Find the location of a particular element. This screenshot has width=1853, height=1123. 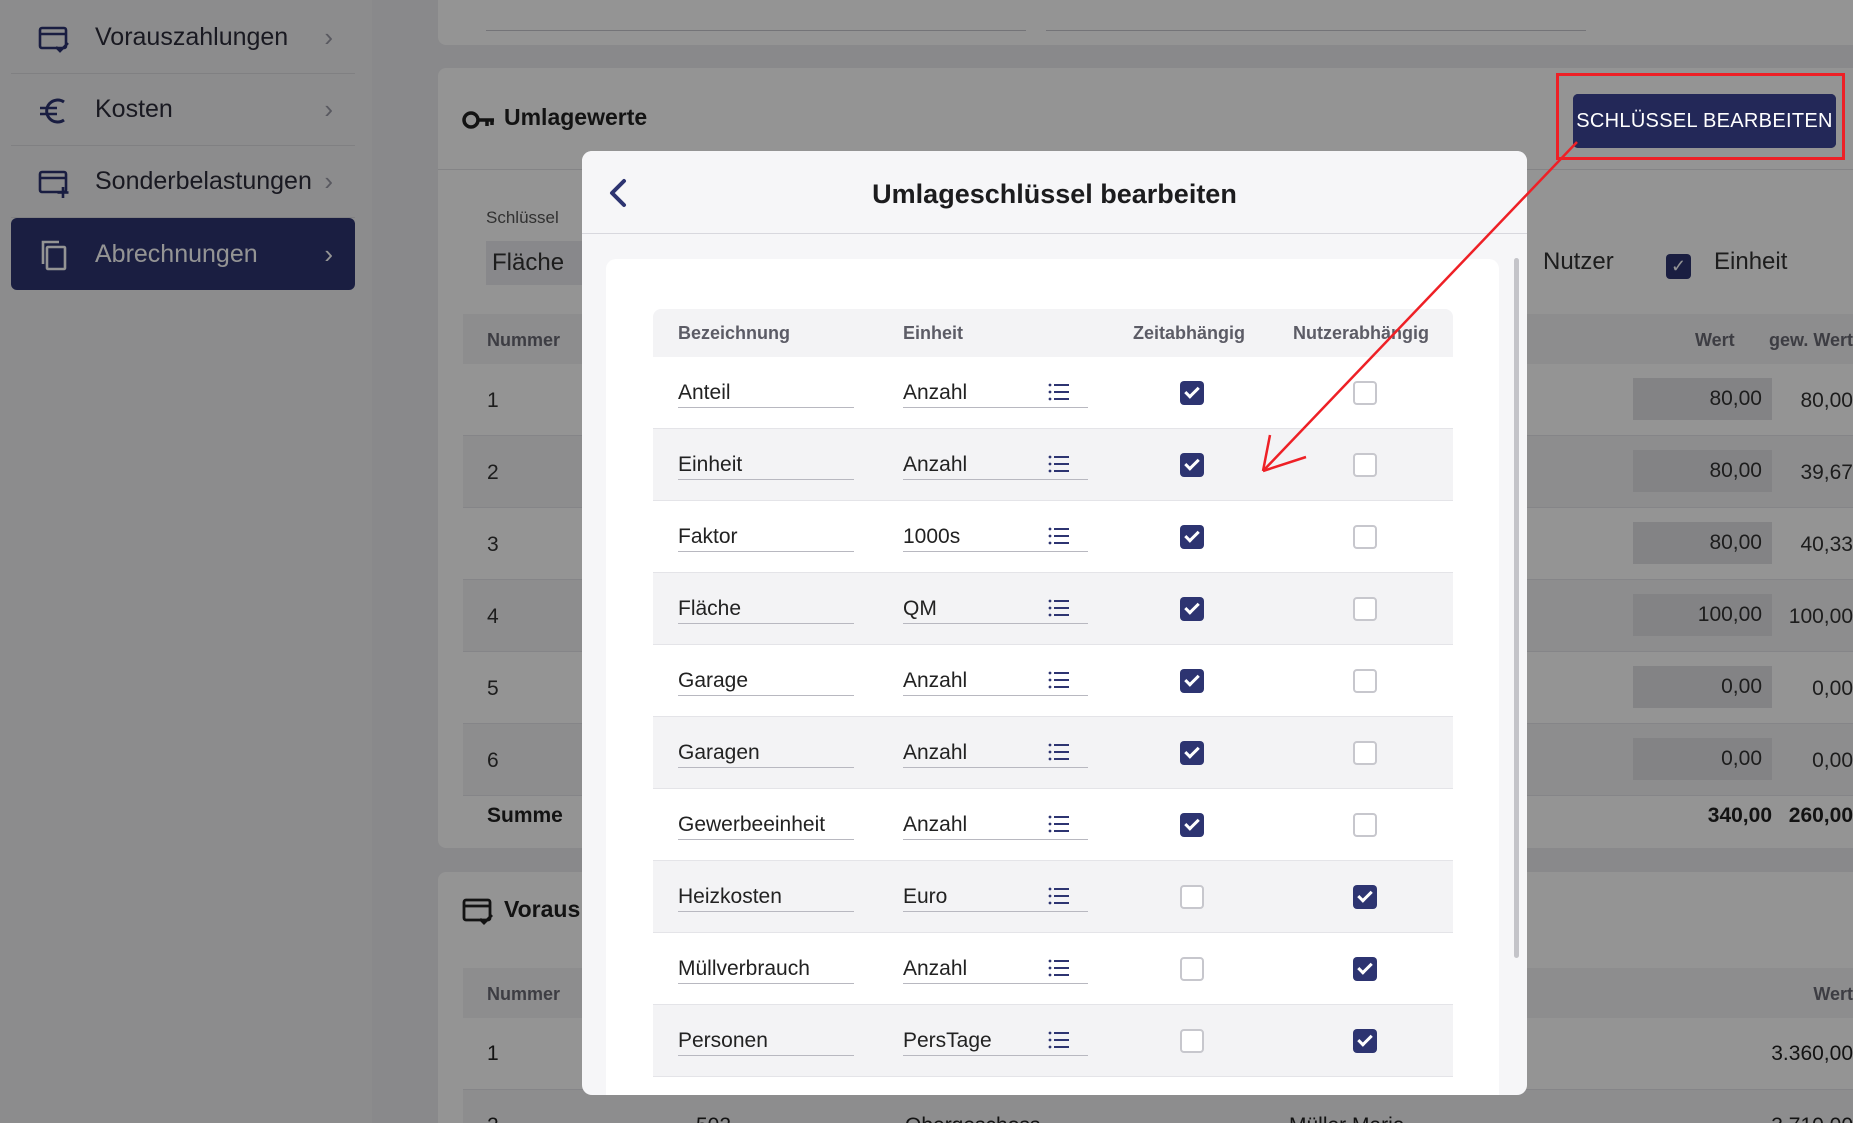

bezeichnung-input: Gewerbeeinheit is located at coordinates (766, 826).